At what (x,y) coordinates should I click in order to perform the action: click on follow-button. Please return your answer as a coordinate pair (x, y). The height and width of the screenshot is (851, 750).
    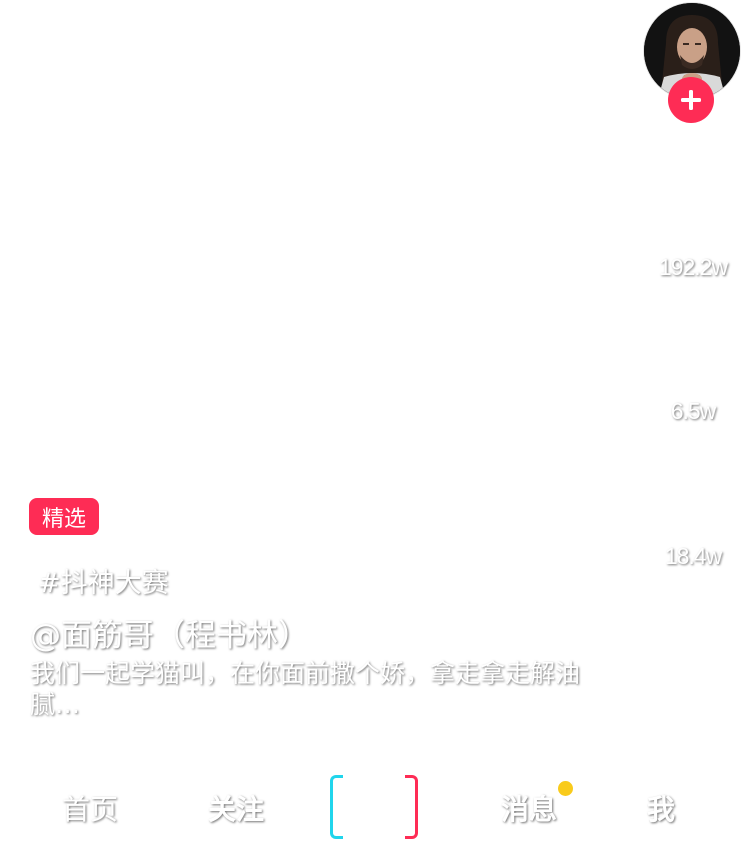
    Looking at the image, I should click on (691, 100).